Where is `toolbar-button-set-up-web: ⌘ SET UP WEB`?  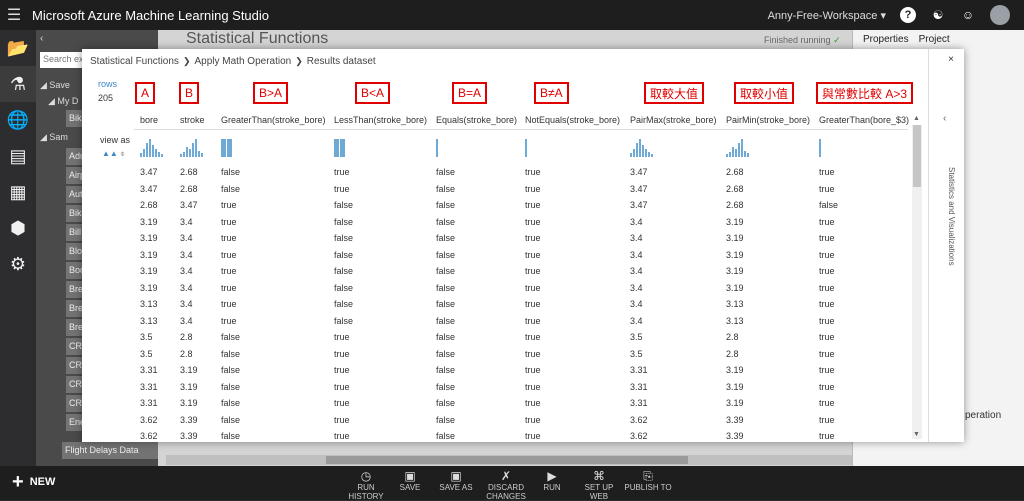 toolbar-button-set-up-web: ⌘ SET UP WEB is located at coordinates (599, 485).